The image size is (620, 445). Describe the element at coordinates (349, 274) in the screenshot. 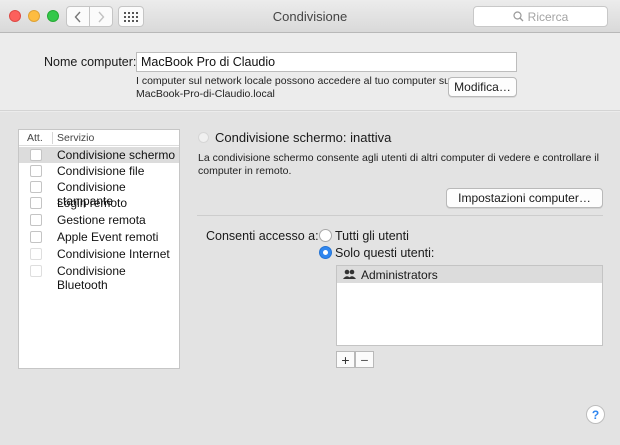

I see `user-group-icon` at that location.